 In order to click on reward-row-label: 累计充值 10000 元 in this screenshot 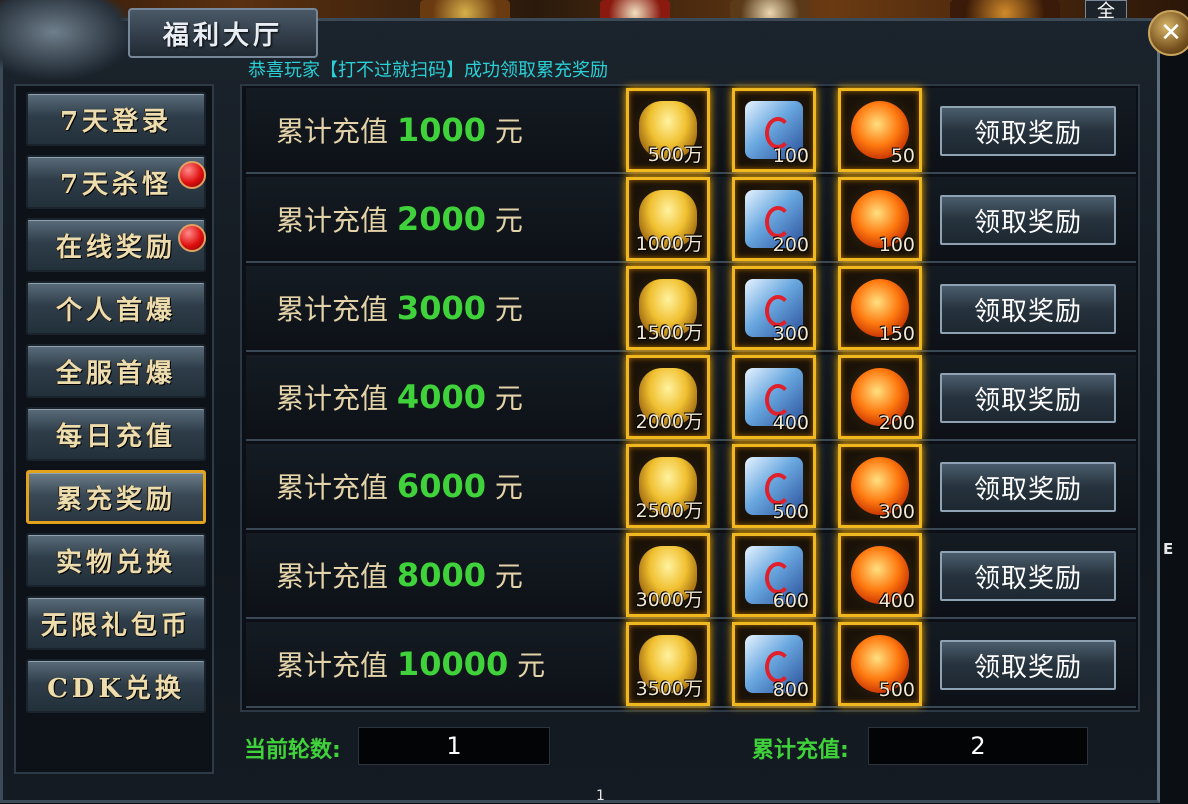, I will do `click(410, 664)`.